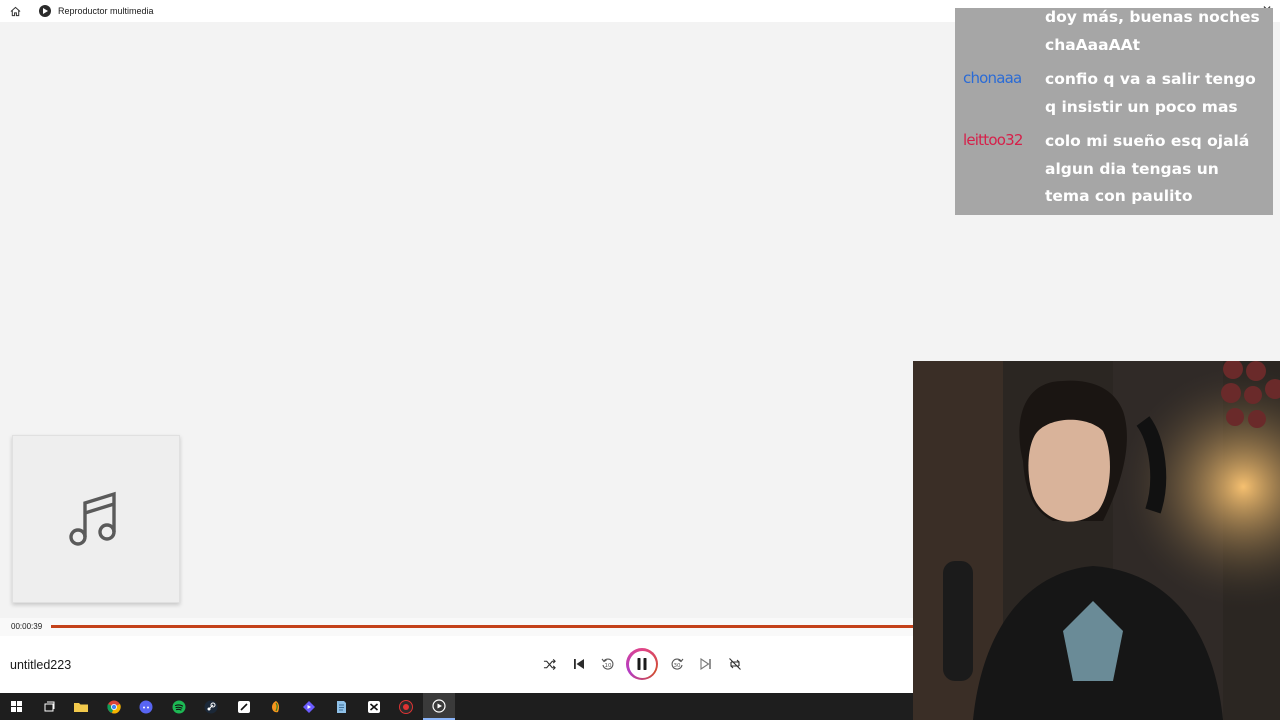 The width and height of the screenshot is (1280, 720). I want to click on app-icon, so click(243, 706).